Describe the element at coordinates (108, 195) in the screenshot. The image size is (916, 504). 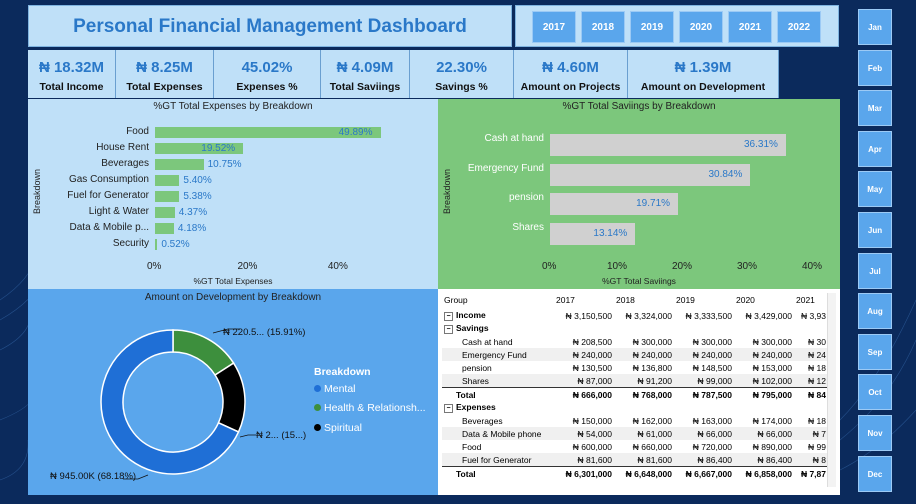
I see `category-label: Fuel for Generator` at that location.